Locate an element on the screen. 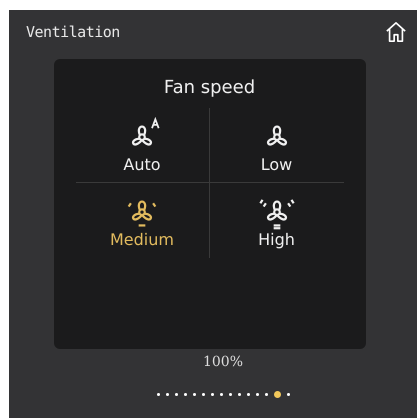 This screenshot has height=418, width=417. screen-title: Ventilation is located at coordinates (73, 32).